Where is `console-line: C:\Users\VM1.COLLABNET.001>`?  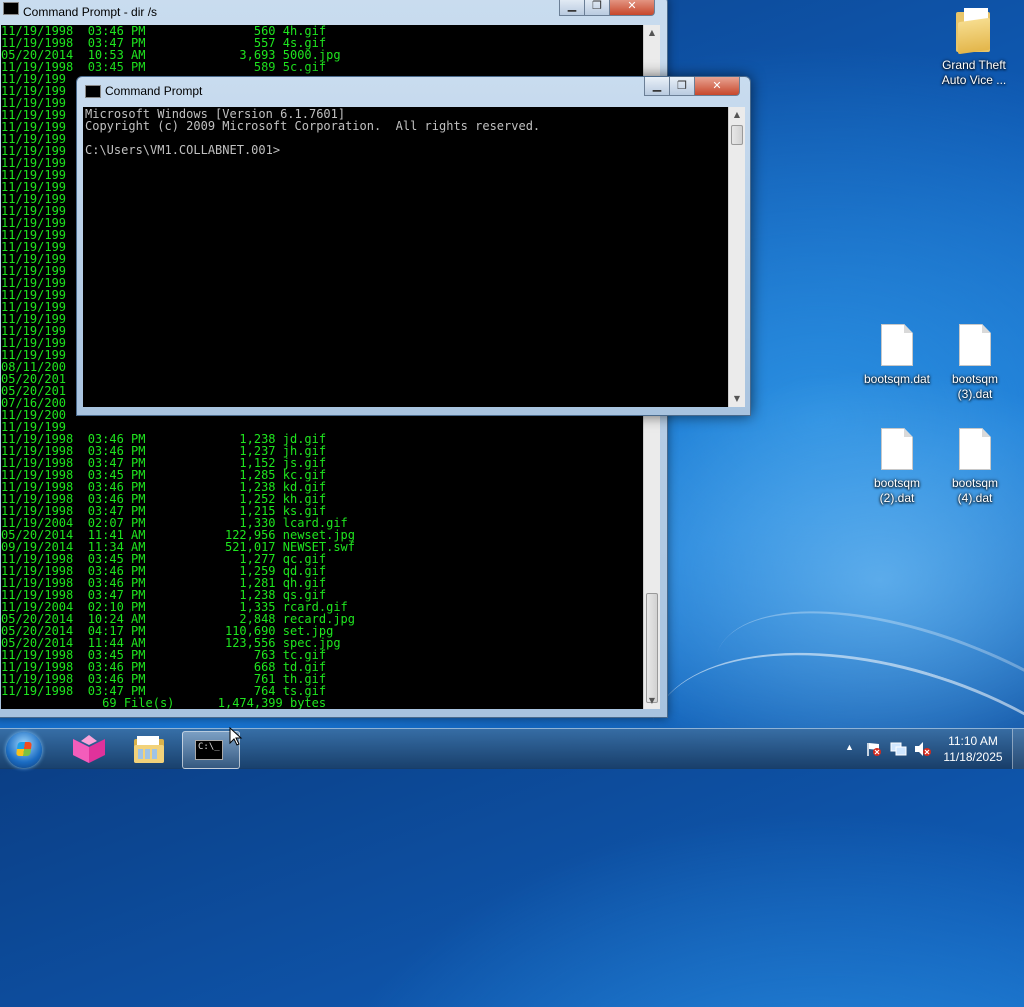
console-line: C:\Users\VM1.COLLABNET.001> is located at coordinates (183, 150).